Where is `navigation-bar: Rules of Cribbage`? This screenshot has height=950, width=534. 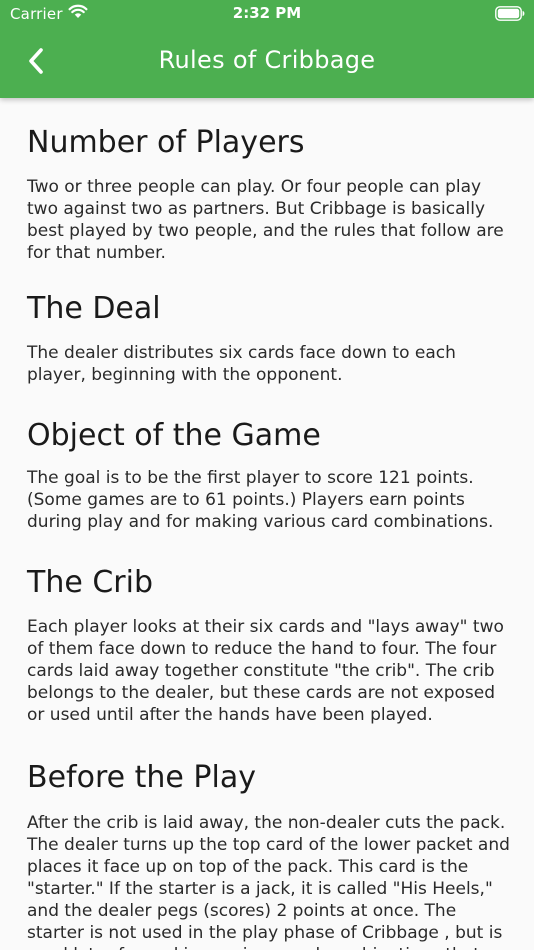 navigation-bar: Rules of Cribbage is located at coordinates (267, 63).